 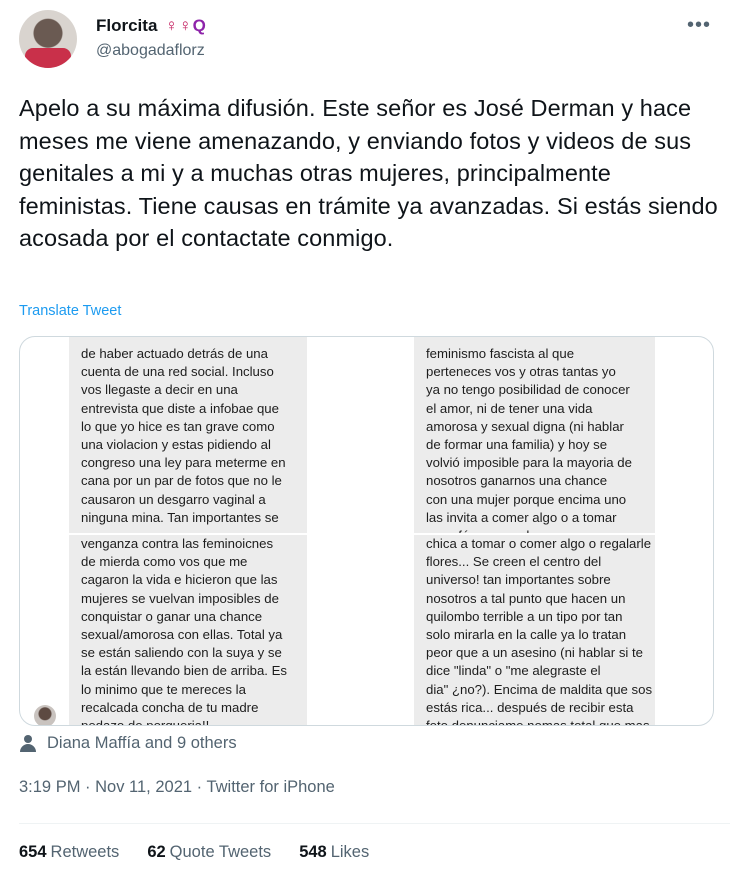 What do you see at coordinates (45, 715) in the screenshot?
I see `media-avatar` at bounding box center [45, 715].